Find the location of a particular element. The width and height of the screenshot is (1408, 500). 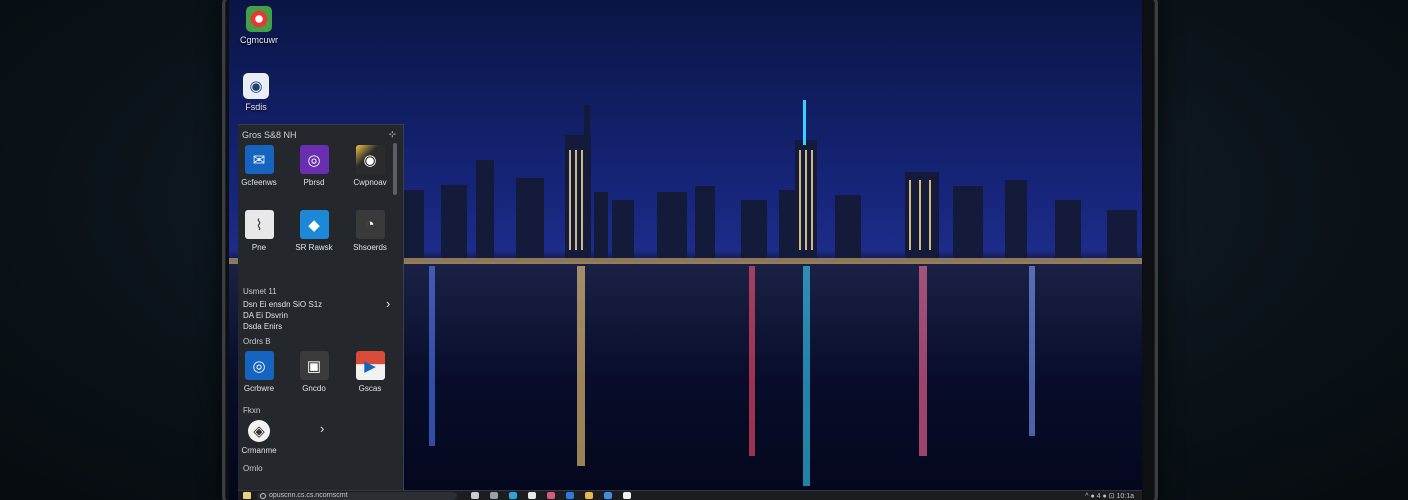

desktop-icon-chrome: Cgmcuwr is located at coordinates (259, 25).